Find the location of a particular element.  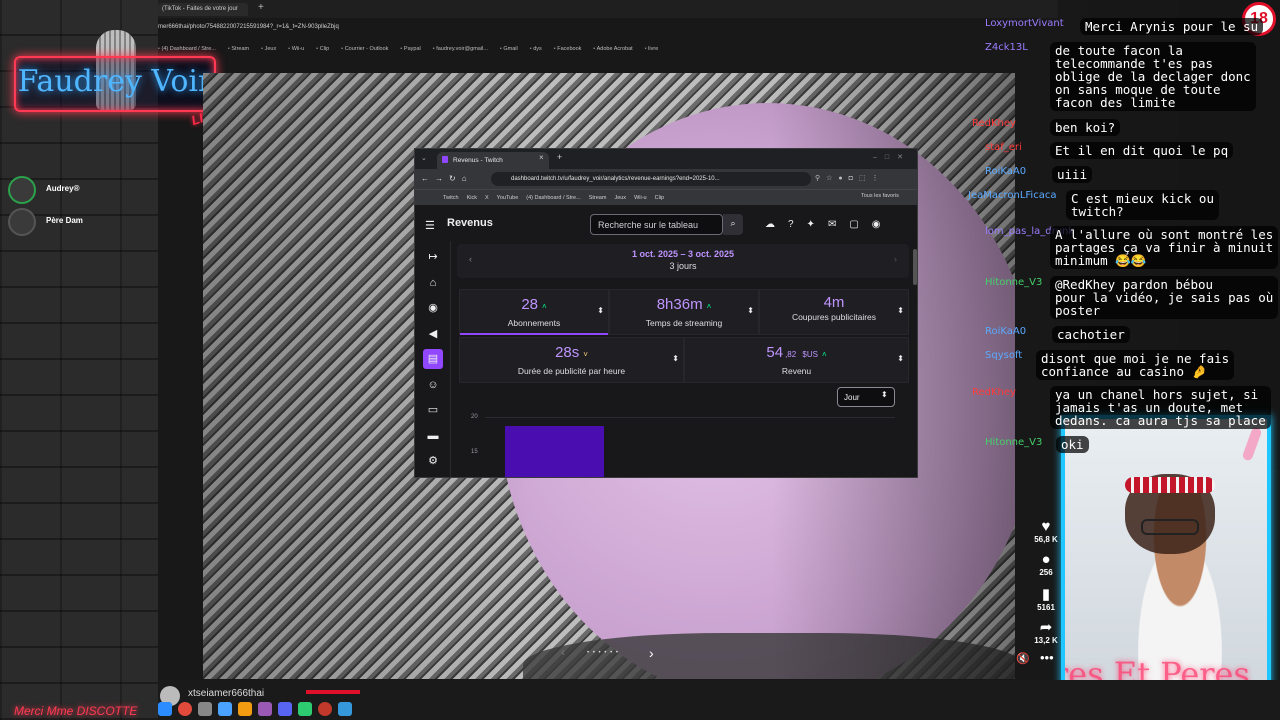

bookmark: Facebook is located at coordinates (567, 49).